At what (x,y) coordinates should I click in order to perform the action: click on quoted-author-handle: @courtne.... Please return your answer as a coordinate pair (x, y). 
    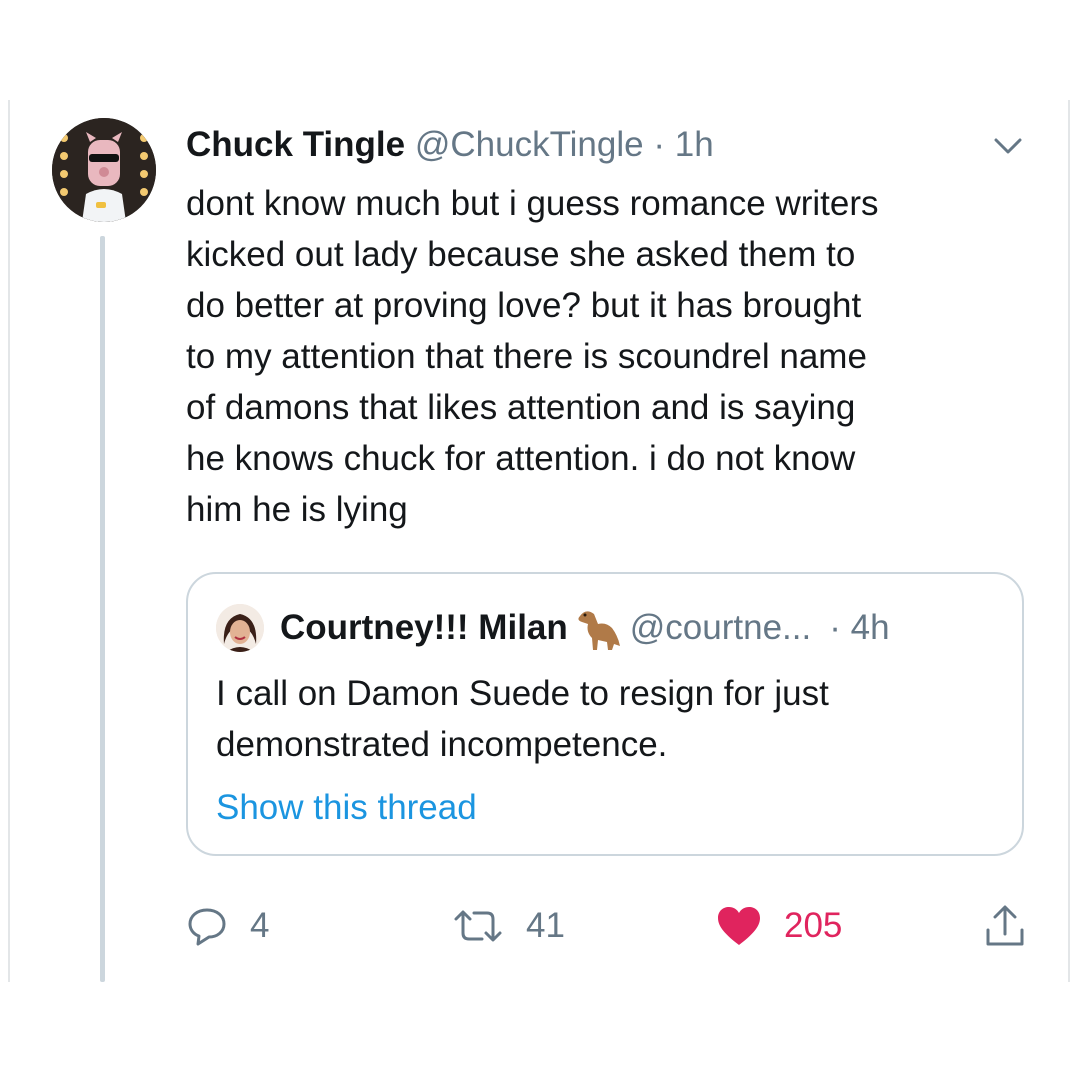
    Looking at the image, I should click on (720, 627).